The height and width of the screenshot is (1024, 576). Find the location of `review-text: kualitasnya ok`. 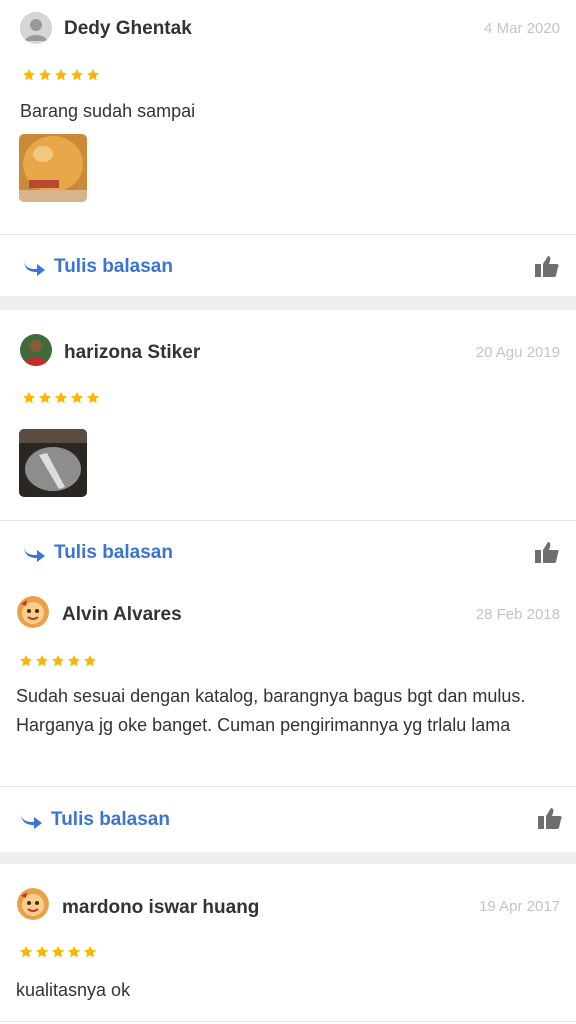

review-text: kualitasnya ok is located at coordinates (73, 990).